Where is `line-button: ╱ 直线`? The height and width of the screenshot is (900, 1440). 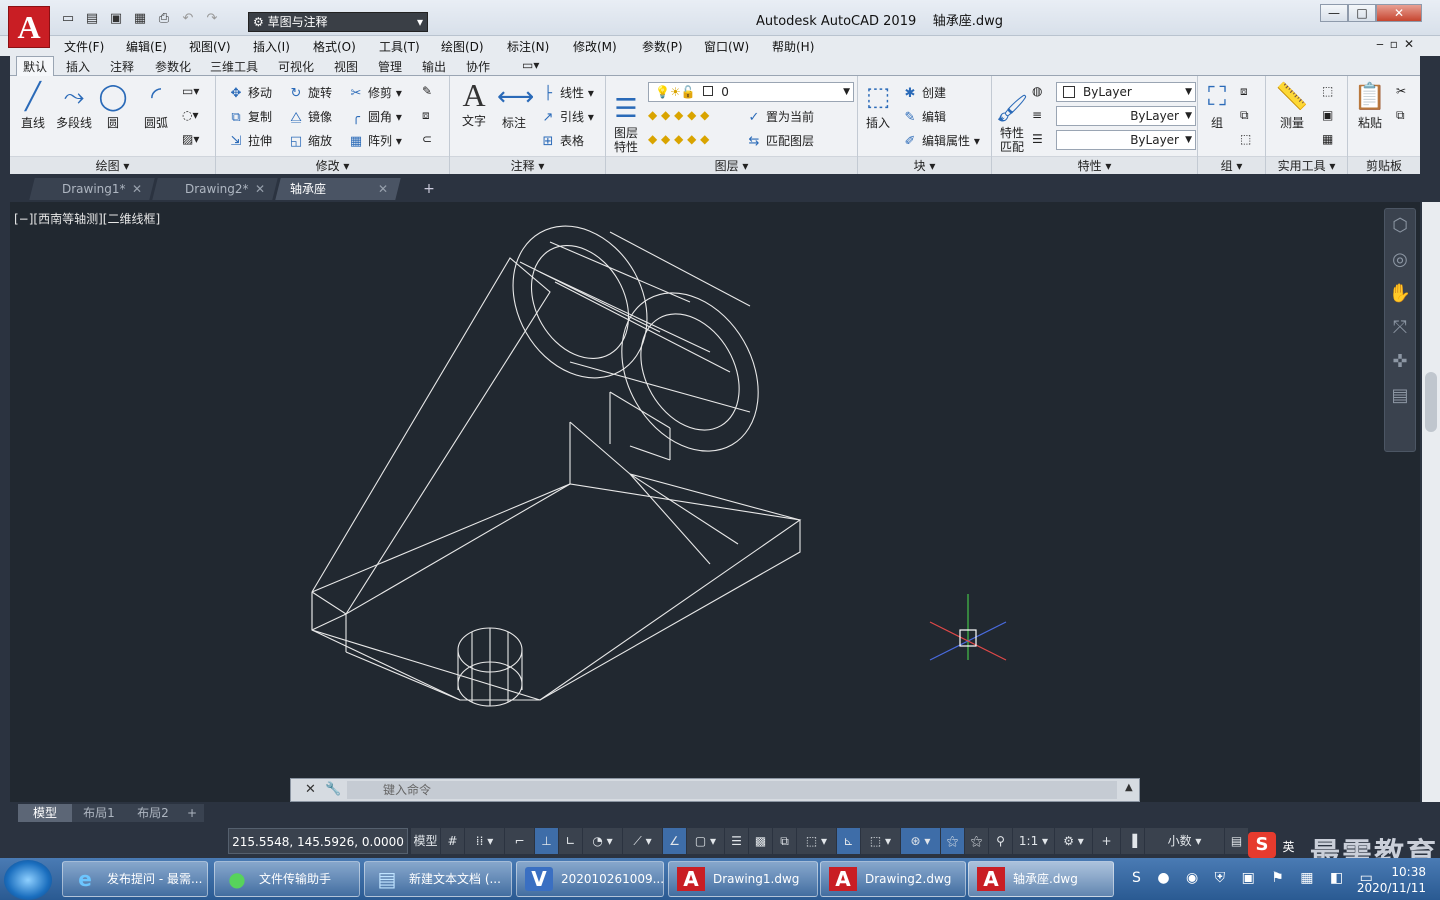 line-button: ╱ 直线 is located at coordinates (33, 106).